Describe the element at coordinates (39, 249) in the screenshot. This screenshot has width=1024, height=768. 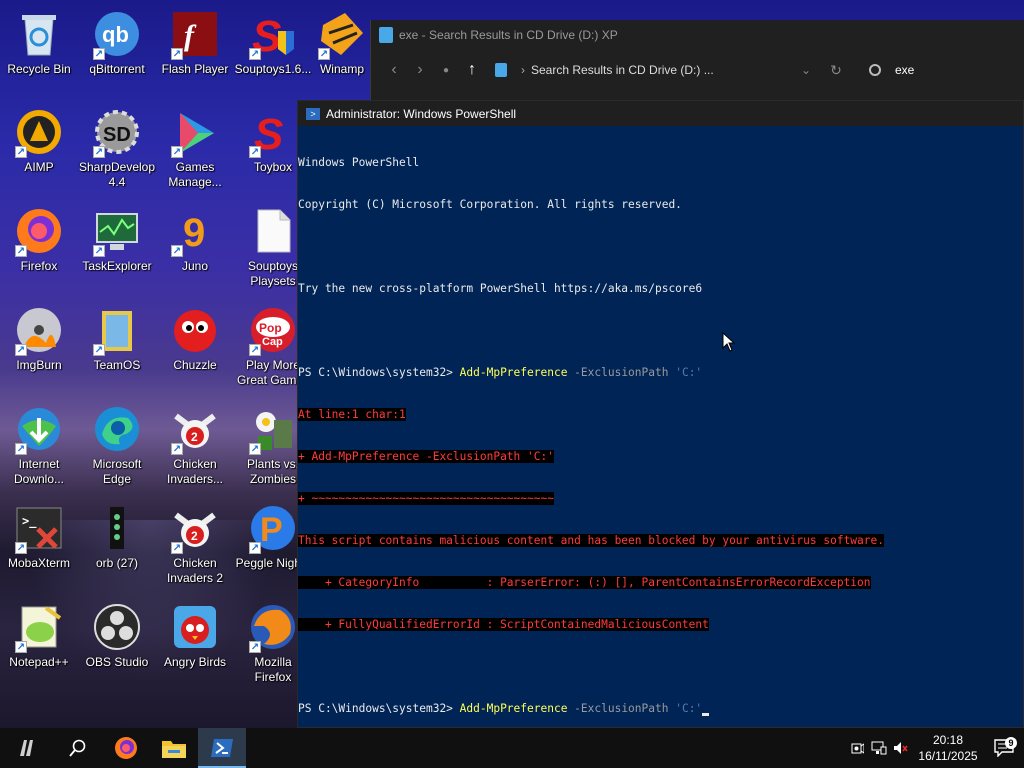
I see `desktop-icon-firefox: ↗ Firefox` at that location.